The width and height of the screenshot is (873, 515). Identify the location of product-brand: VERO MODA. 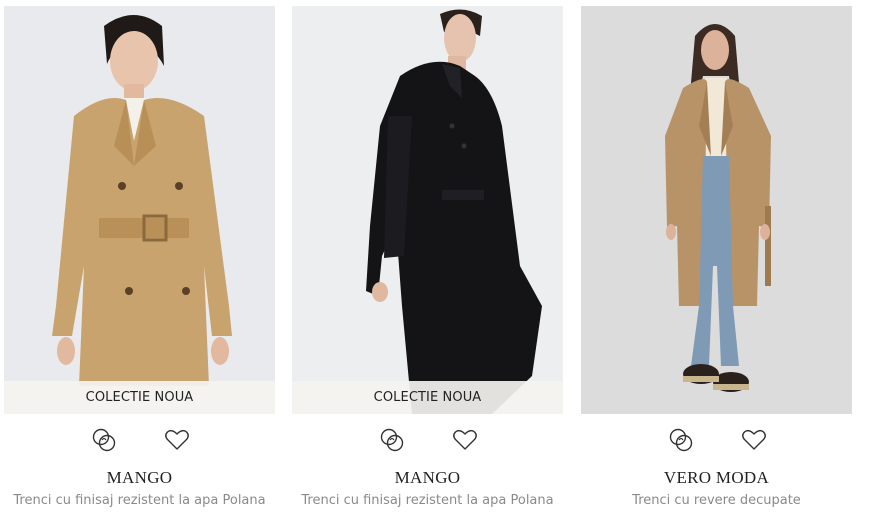
(716, 478).